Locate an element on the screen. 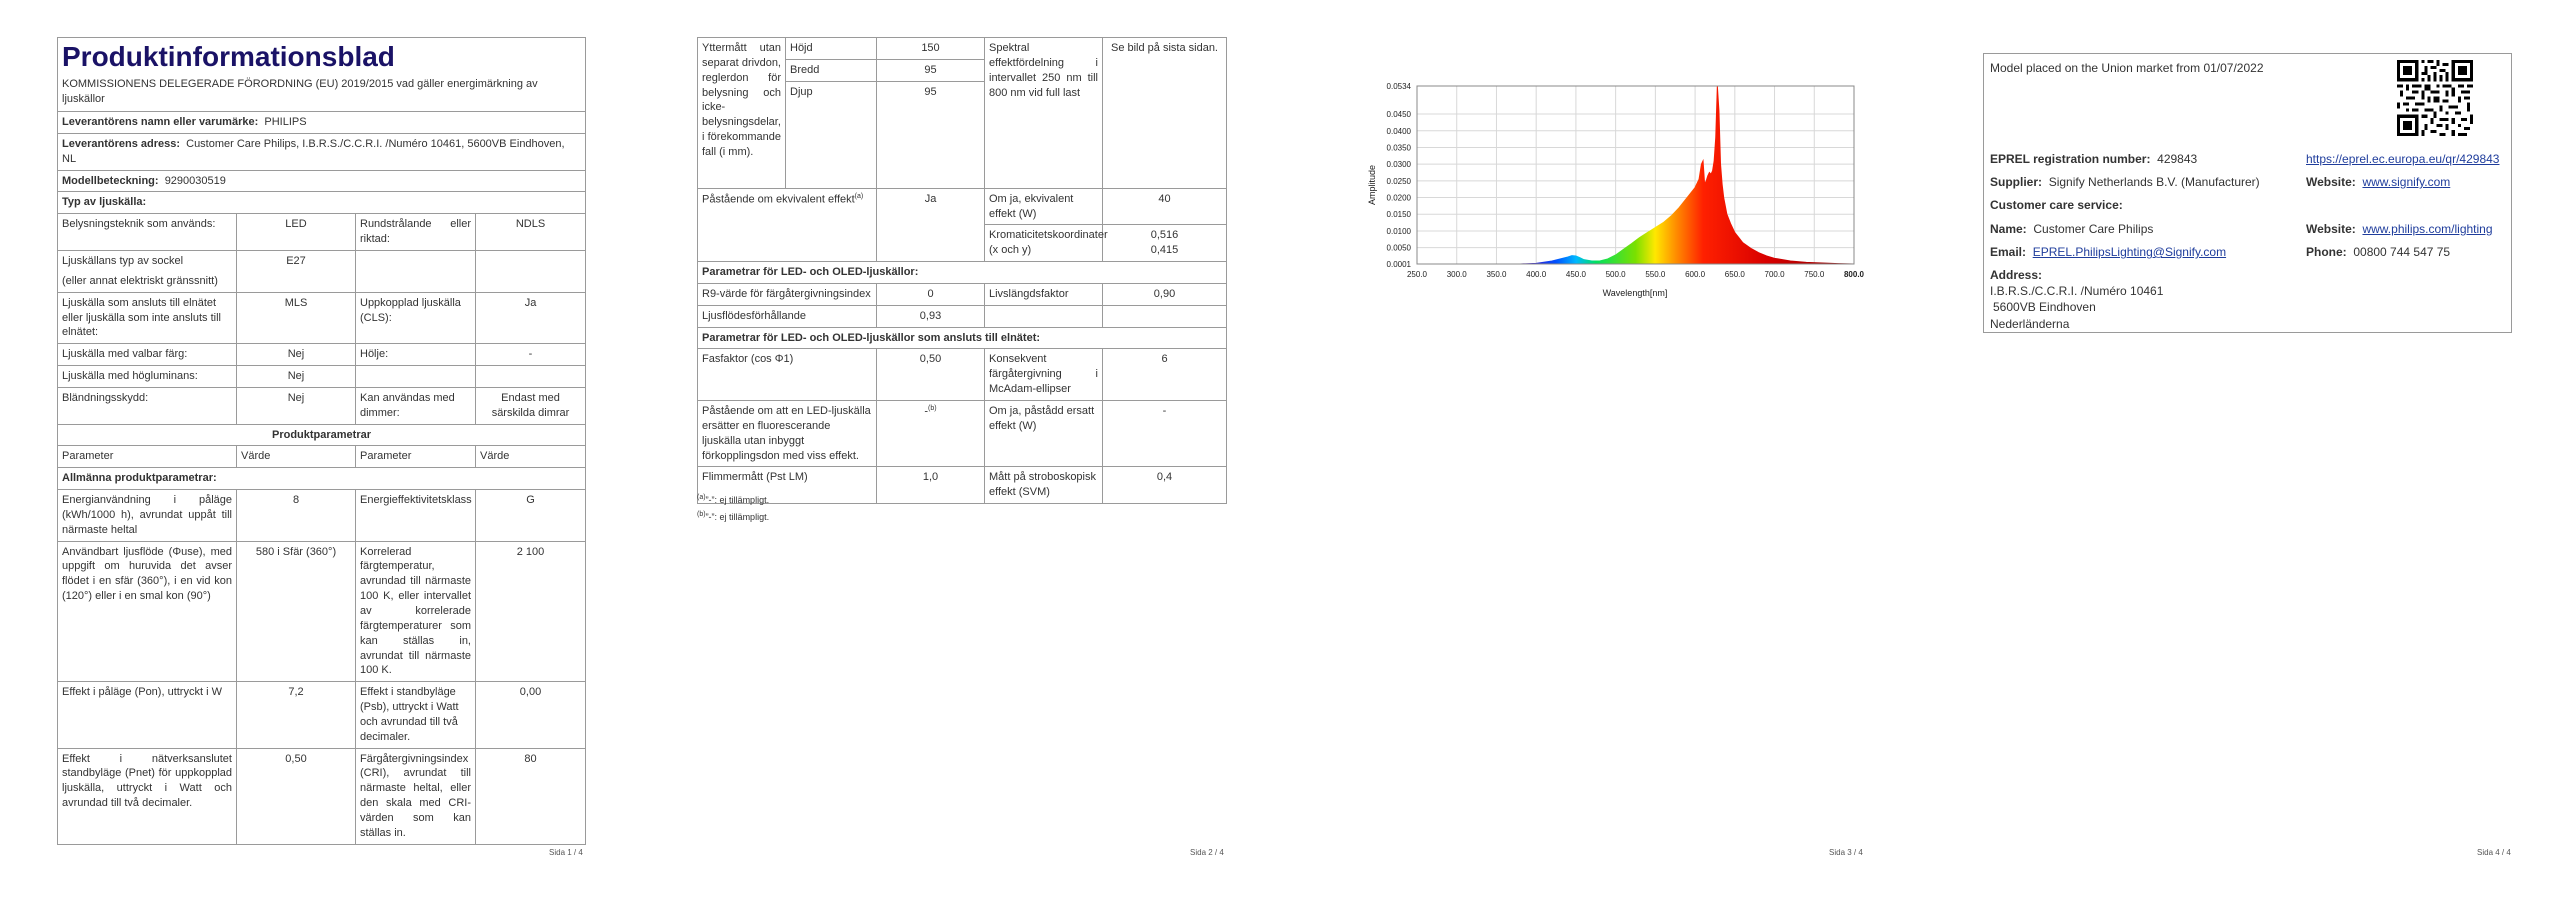 The height and width of the screenshot is (905, 2560). param-label: Uppkopplad ljuskälla (CLS): is located at coordinates (415, 318).